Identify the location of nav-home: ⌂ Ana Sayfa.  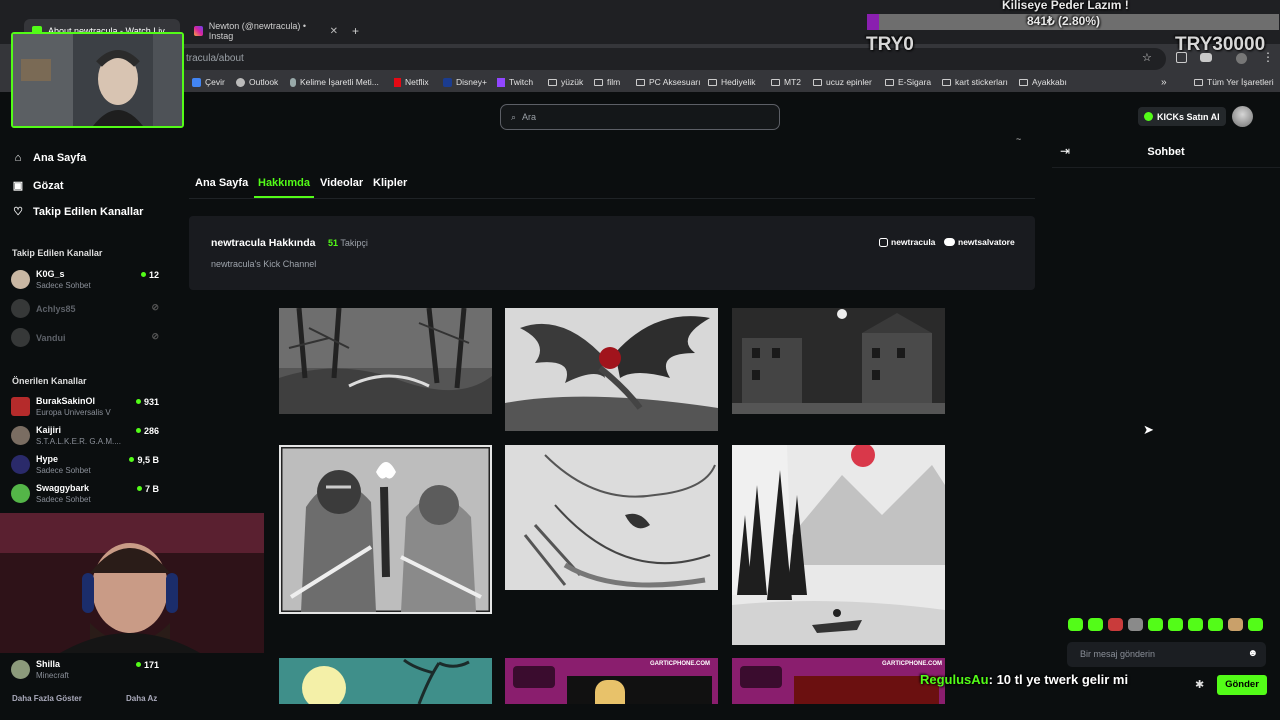
(49, 158).